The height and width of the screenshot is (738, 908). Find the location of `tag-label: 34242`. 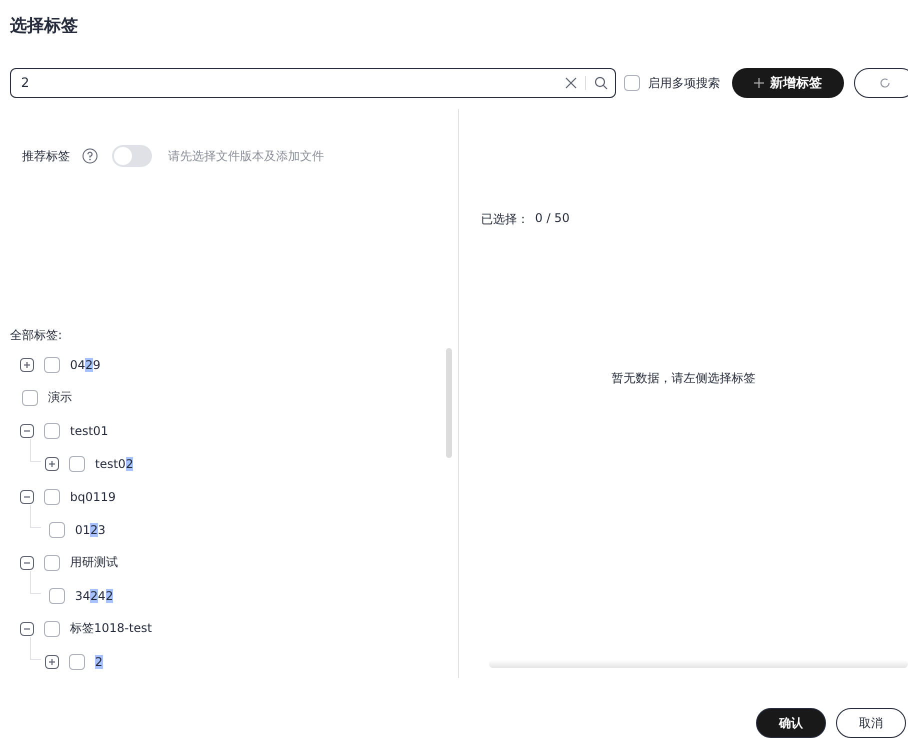

tag-label: 34242 is located at coordinates (94, 595).